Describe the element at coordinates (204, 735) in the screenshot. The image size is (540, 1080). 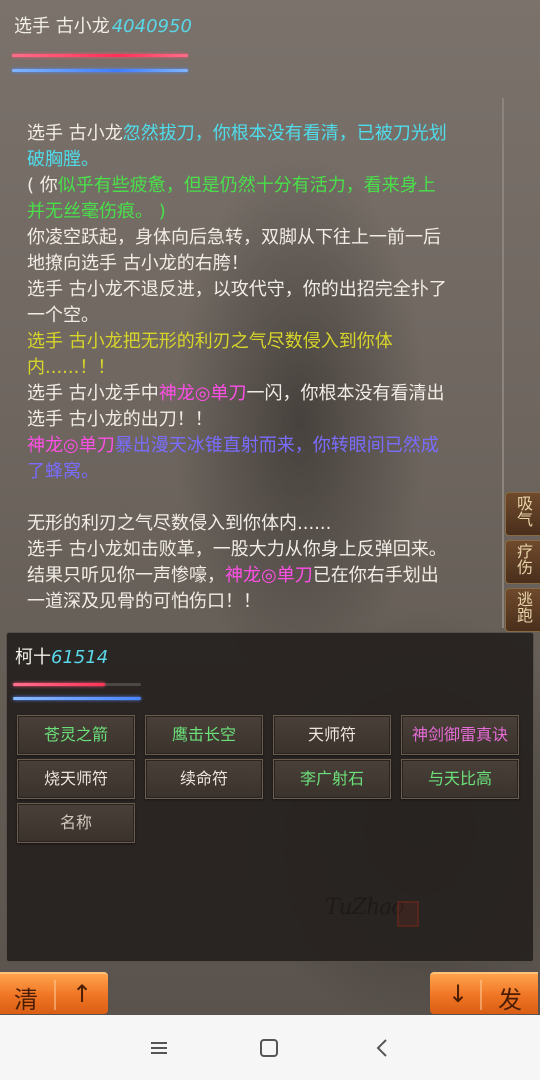
I see `skill-button: 鹰击长空` at that location.